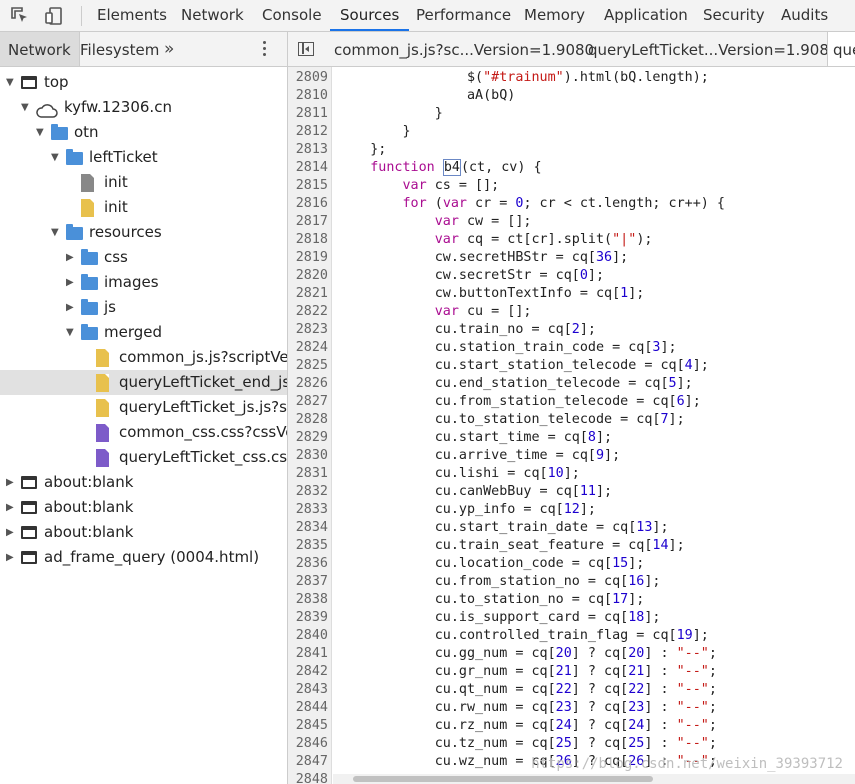 The height and width of the screenshot is (784, 855). Describe the element at coordinates (483, 258) in the screenshot. I see `code-line: cw.secretHBStr = cq[36];` at that location.